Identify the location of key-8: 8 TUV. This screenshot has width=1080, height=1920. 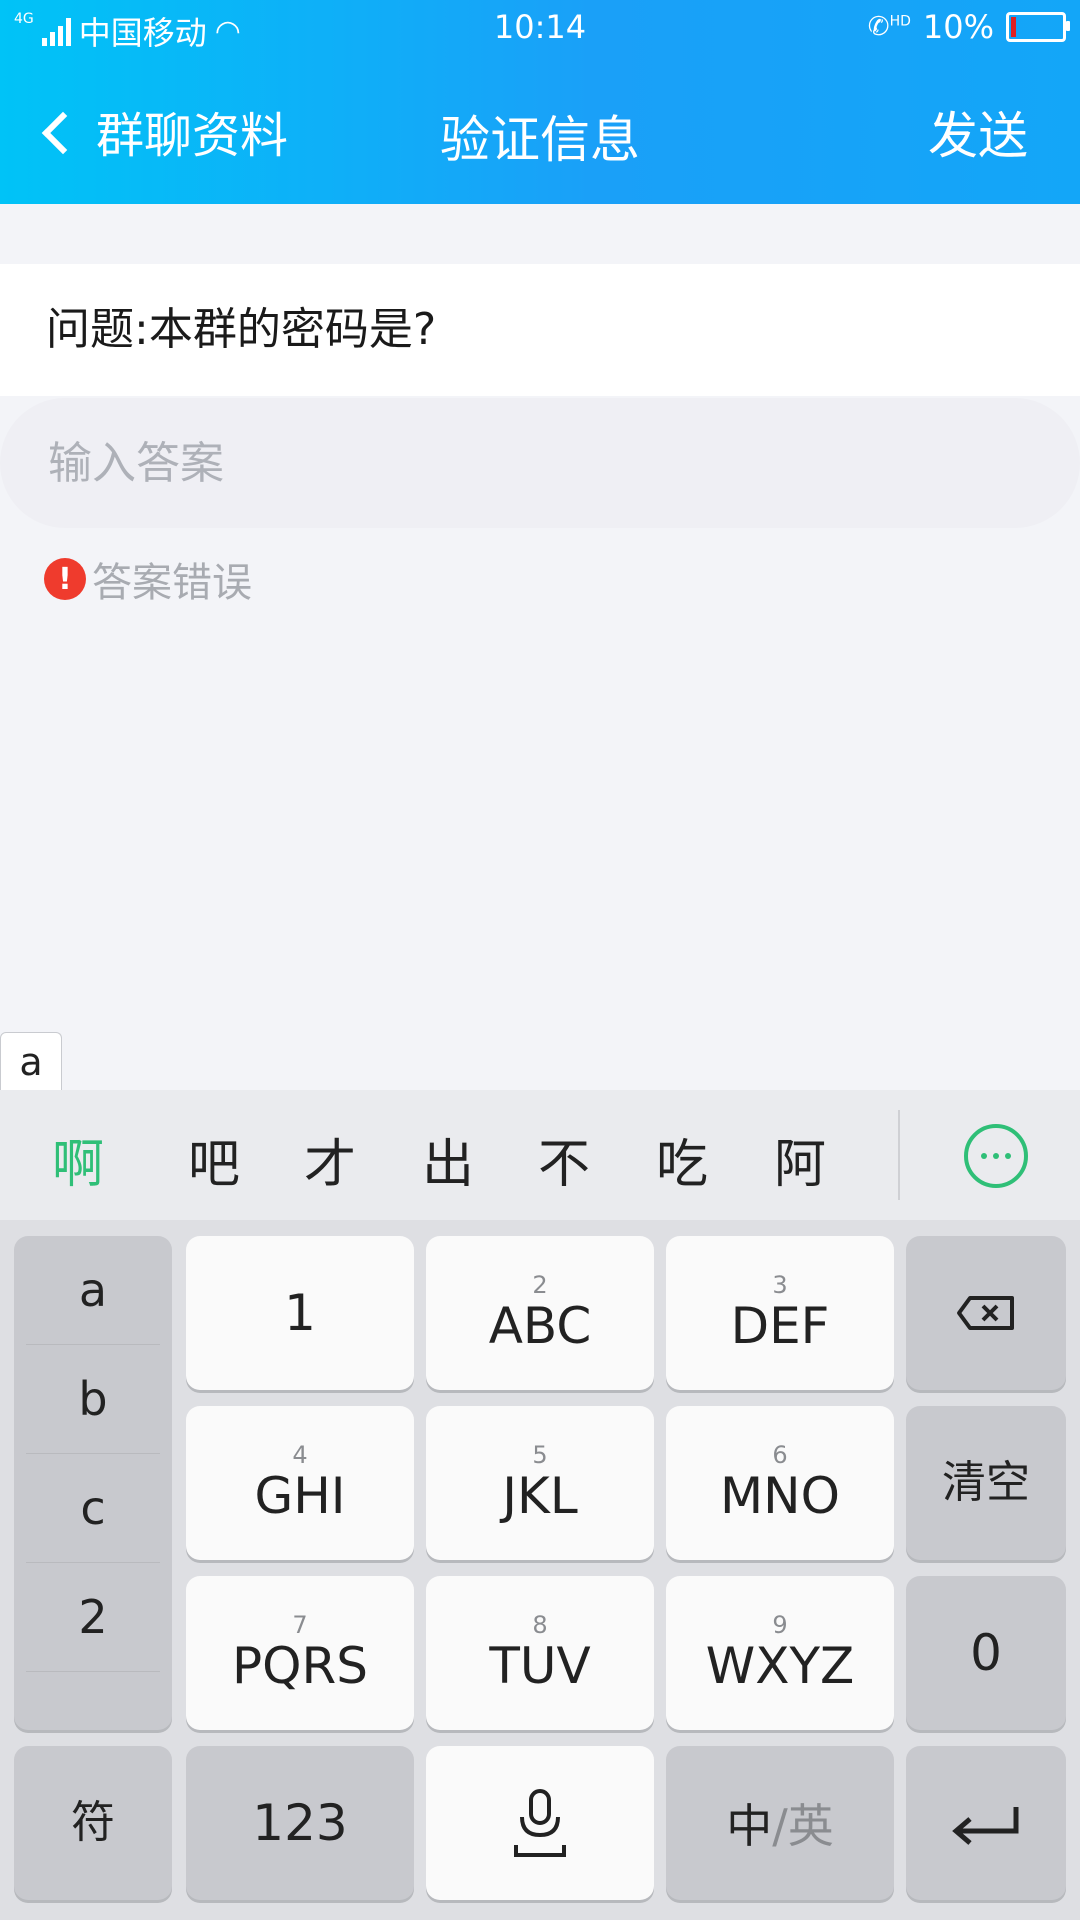
(540, 1653).